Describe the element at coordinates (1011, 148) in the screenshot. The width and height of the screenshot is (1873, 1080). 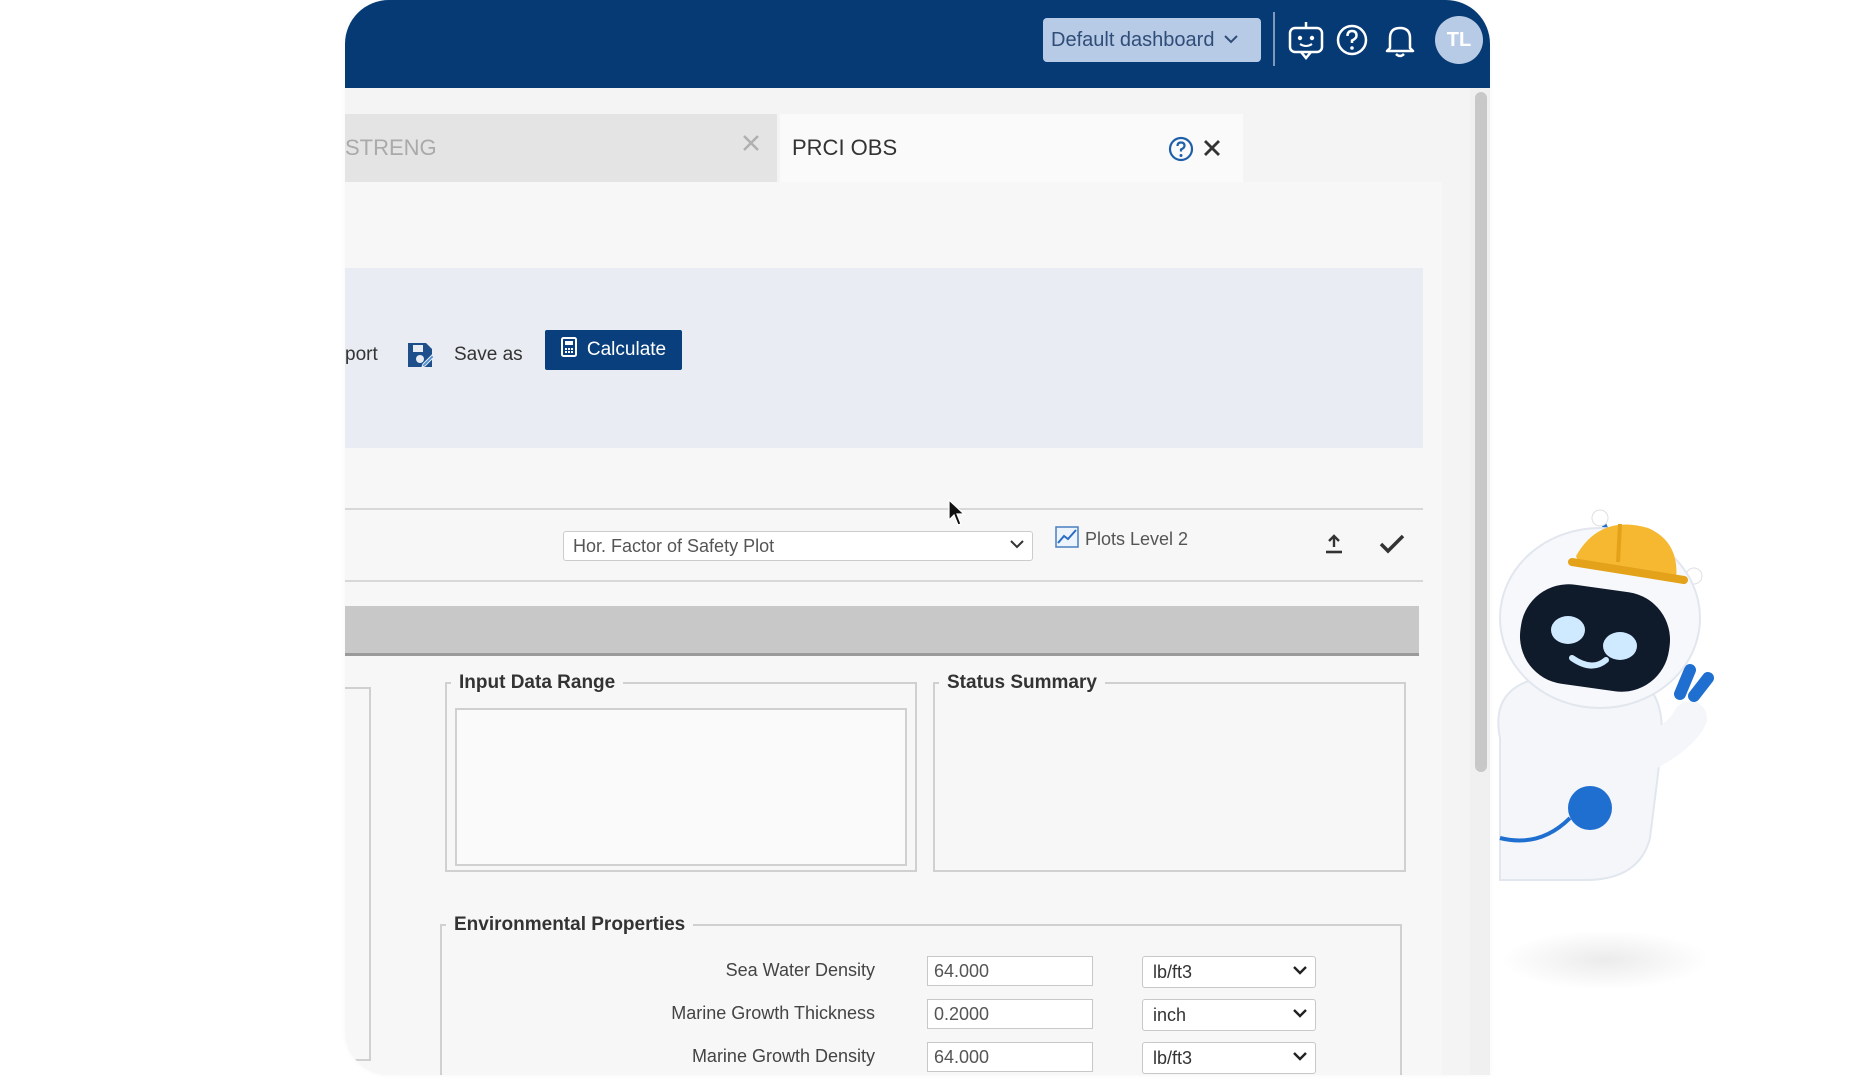
I see `tab-prci-obs: PRCI OBS` at that location.